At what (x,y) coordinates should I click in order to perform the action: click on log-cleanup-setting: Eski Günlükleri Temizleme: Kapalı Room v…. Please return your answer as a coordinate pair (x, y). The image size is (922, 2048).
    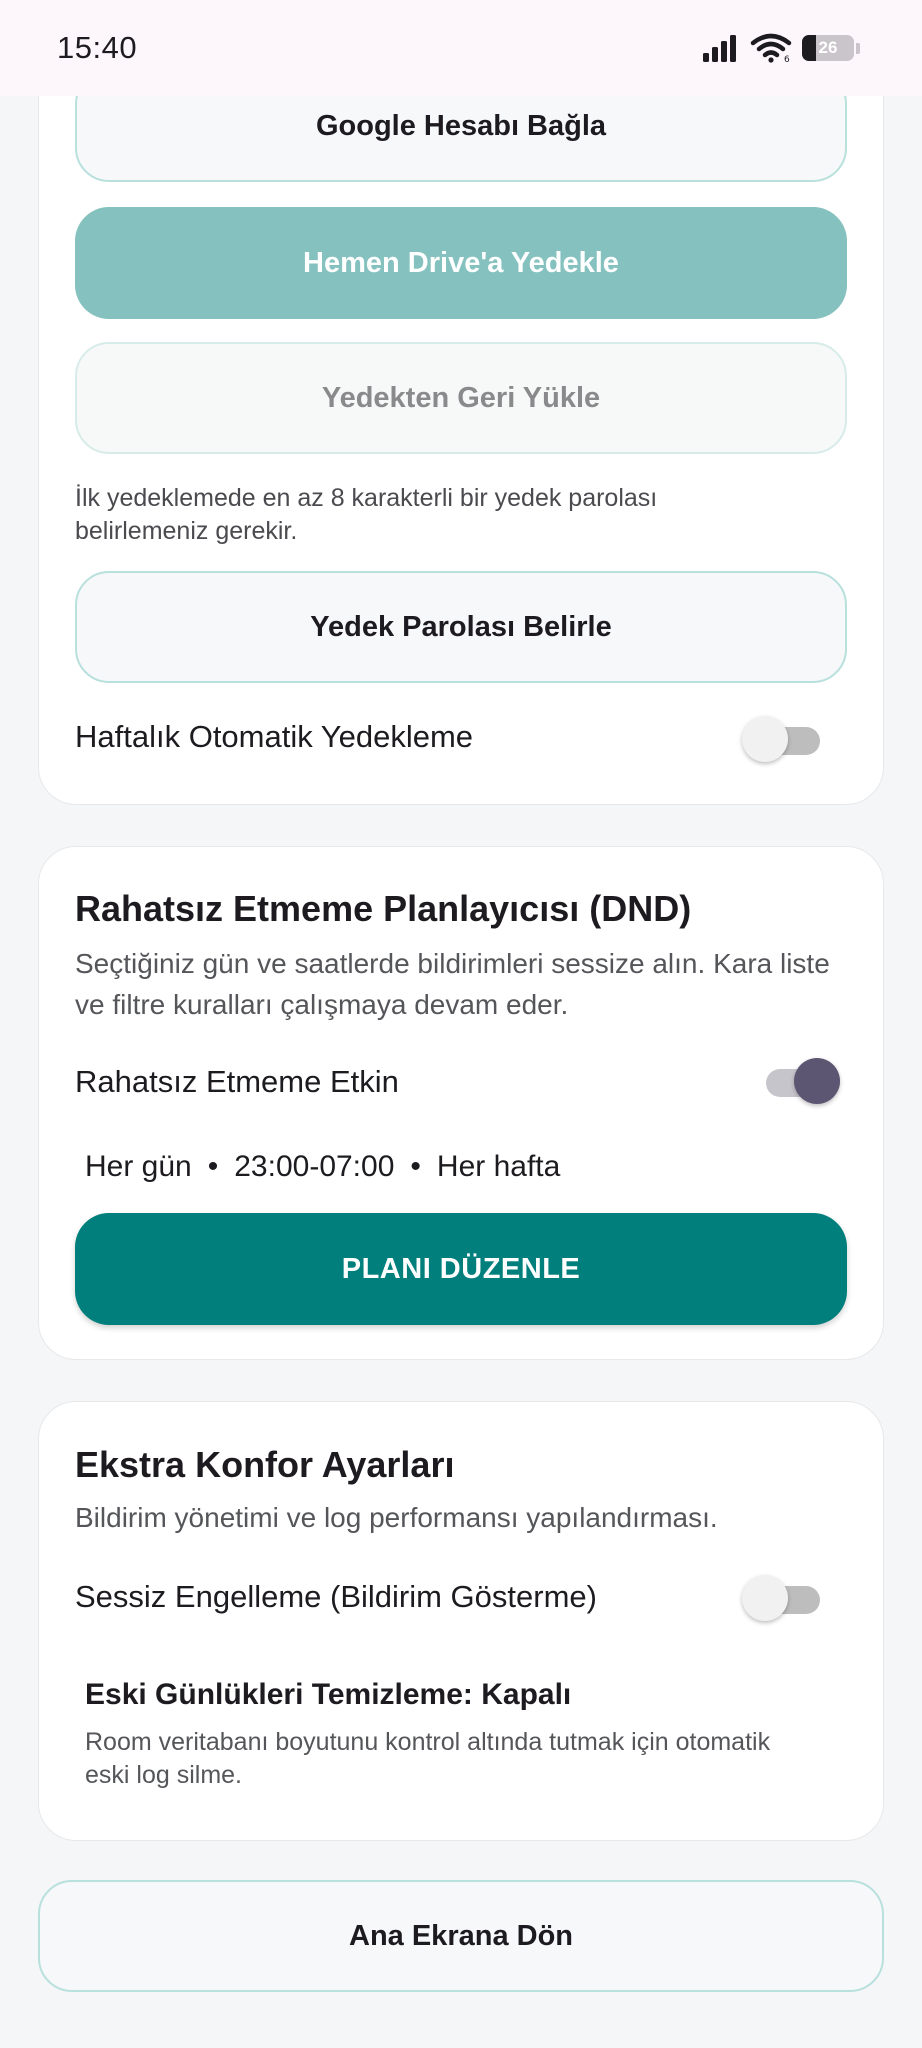
    Looking at the image, I should click on (445, 1735).